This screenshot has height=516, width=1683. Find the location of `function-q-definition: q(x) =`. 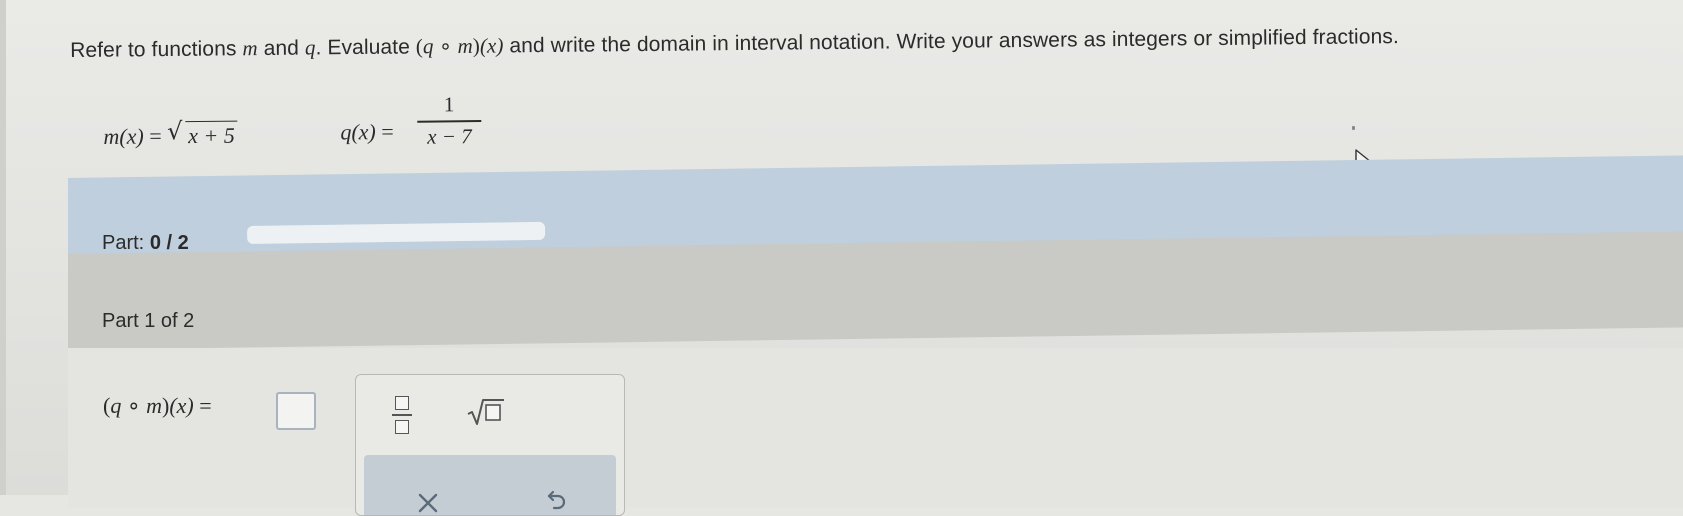

function-q-definition: q(x) = is located at coordinates (367, 132).